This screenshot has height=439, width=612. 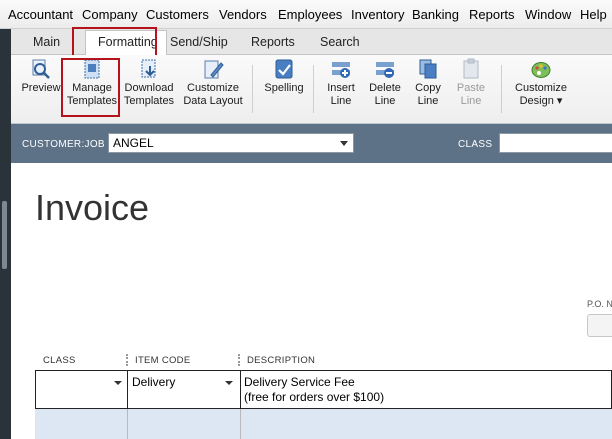 I want to click on download-templates-label-2: Templates, so click(x=149, y=101).